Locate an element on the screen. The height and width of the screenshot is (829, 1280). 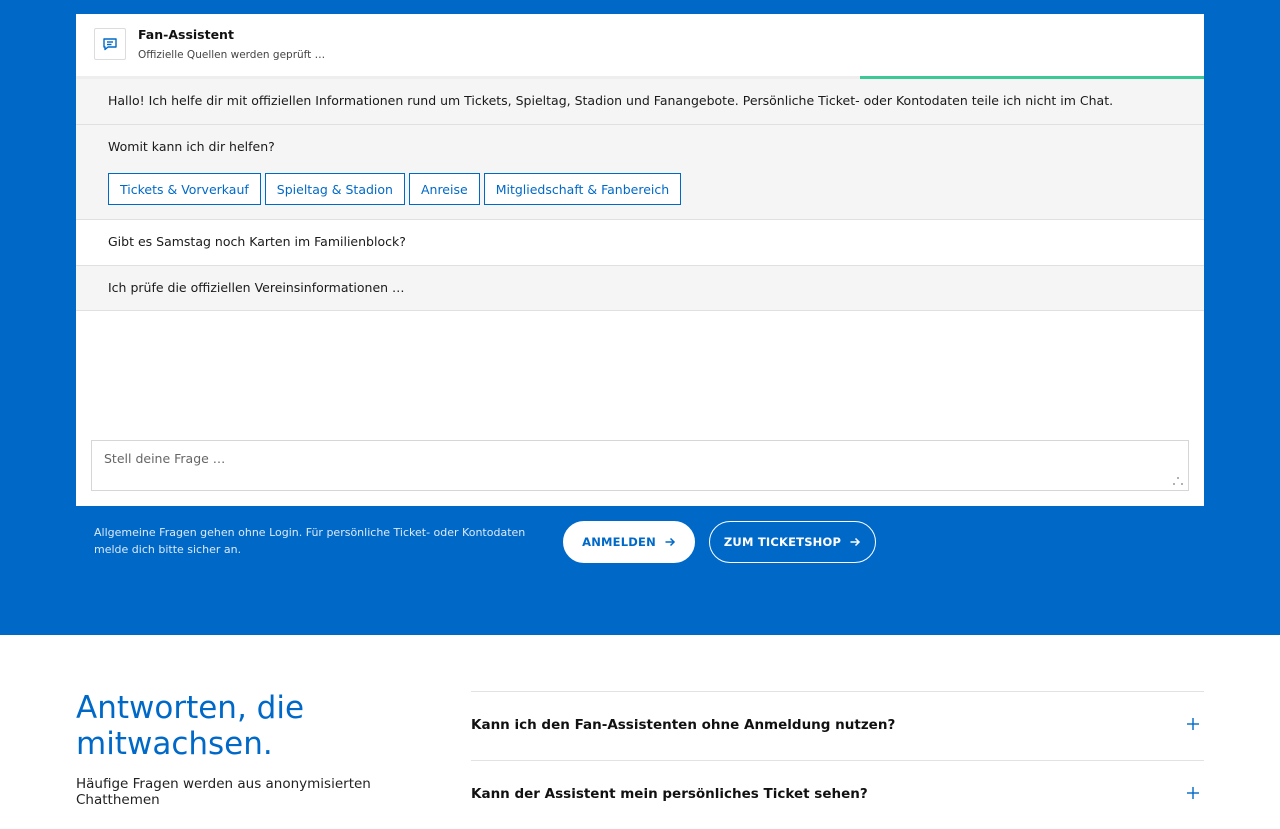
chat-bubble-icon is located at coordinates (110, 44).